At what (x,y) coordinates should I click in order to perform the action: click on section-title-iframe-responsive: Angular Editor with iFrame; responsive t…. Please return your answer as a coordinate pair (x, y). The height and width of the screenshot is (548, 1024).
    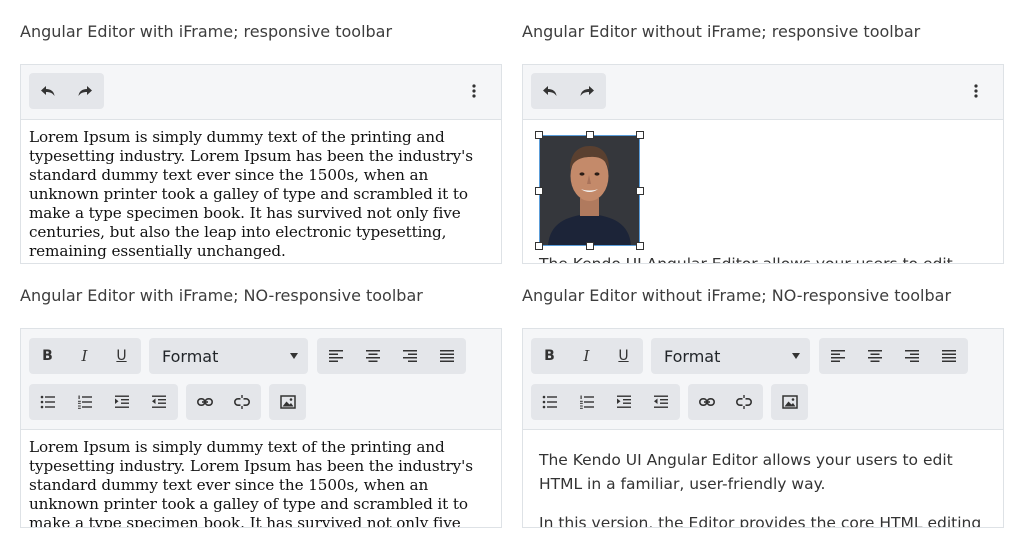
    Looking at the image, I should click on (206, 31).